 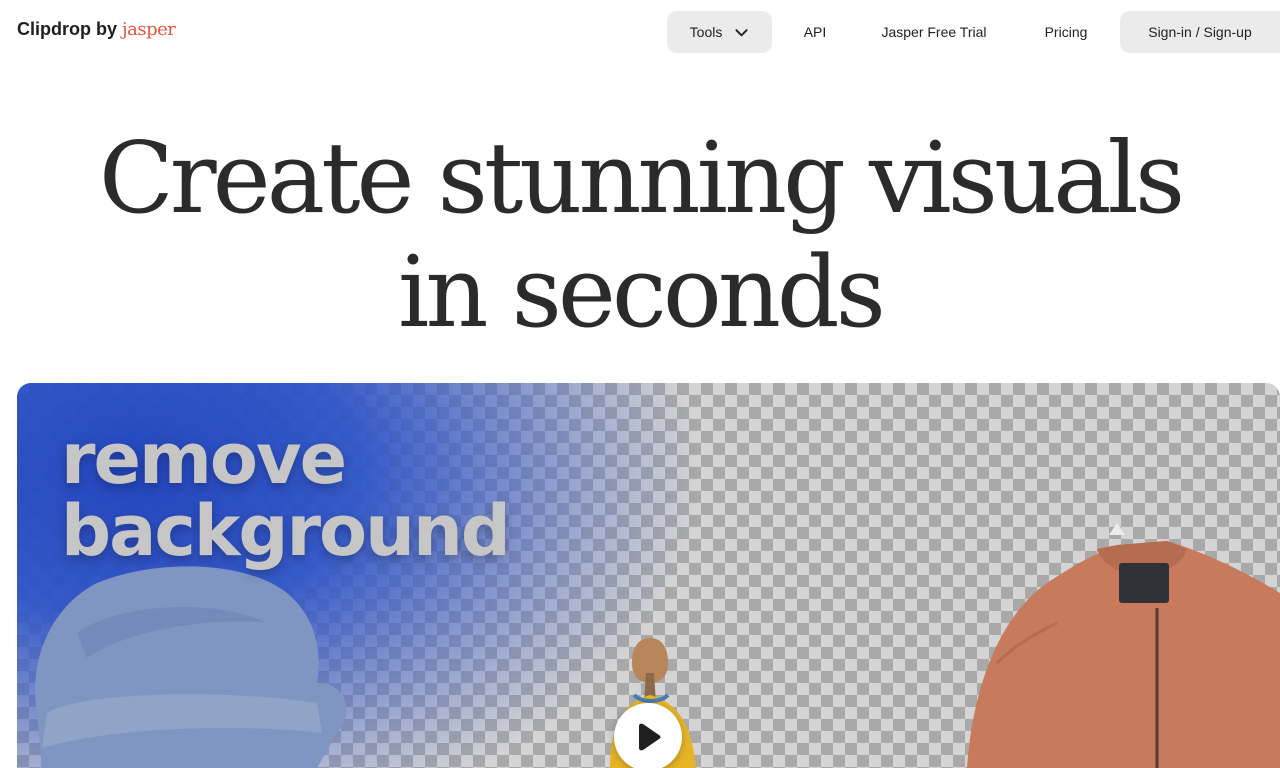 I want to click on clipdrop-logo: Clipdrop by jasper, so click(x=96, y=29).